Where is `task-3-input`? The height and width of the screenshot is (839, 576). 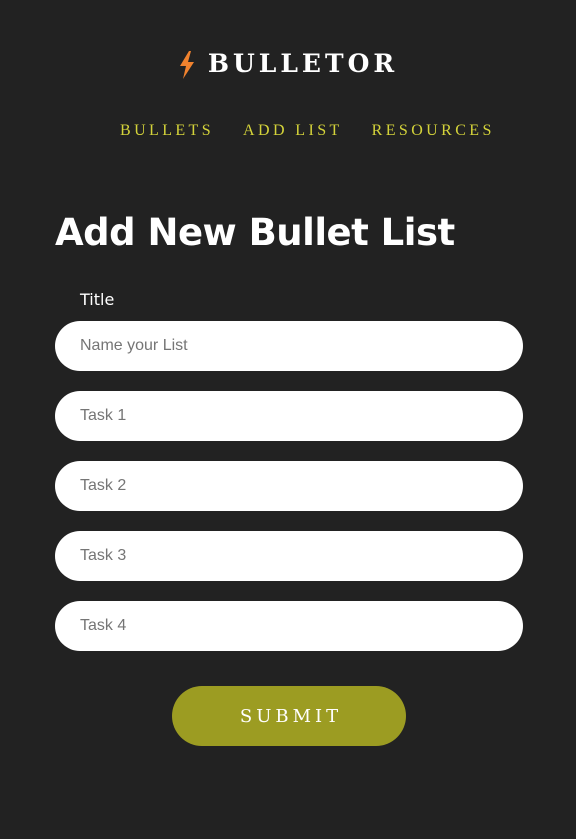 task-3-input is located at coordinates (289, 556).